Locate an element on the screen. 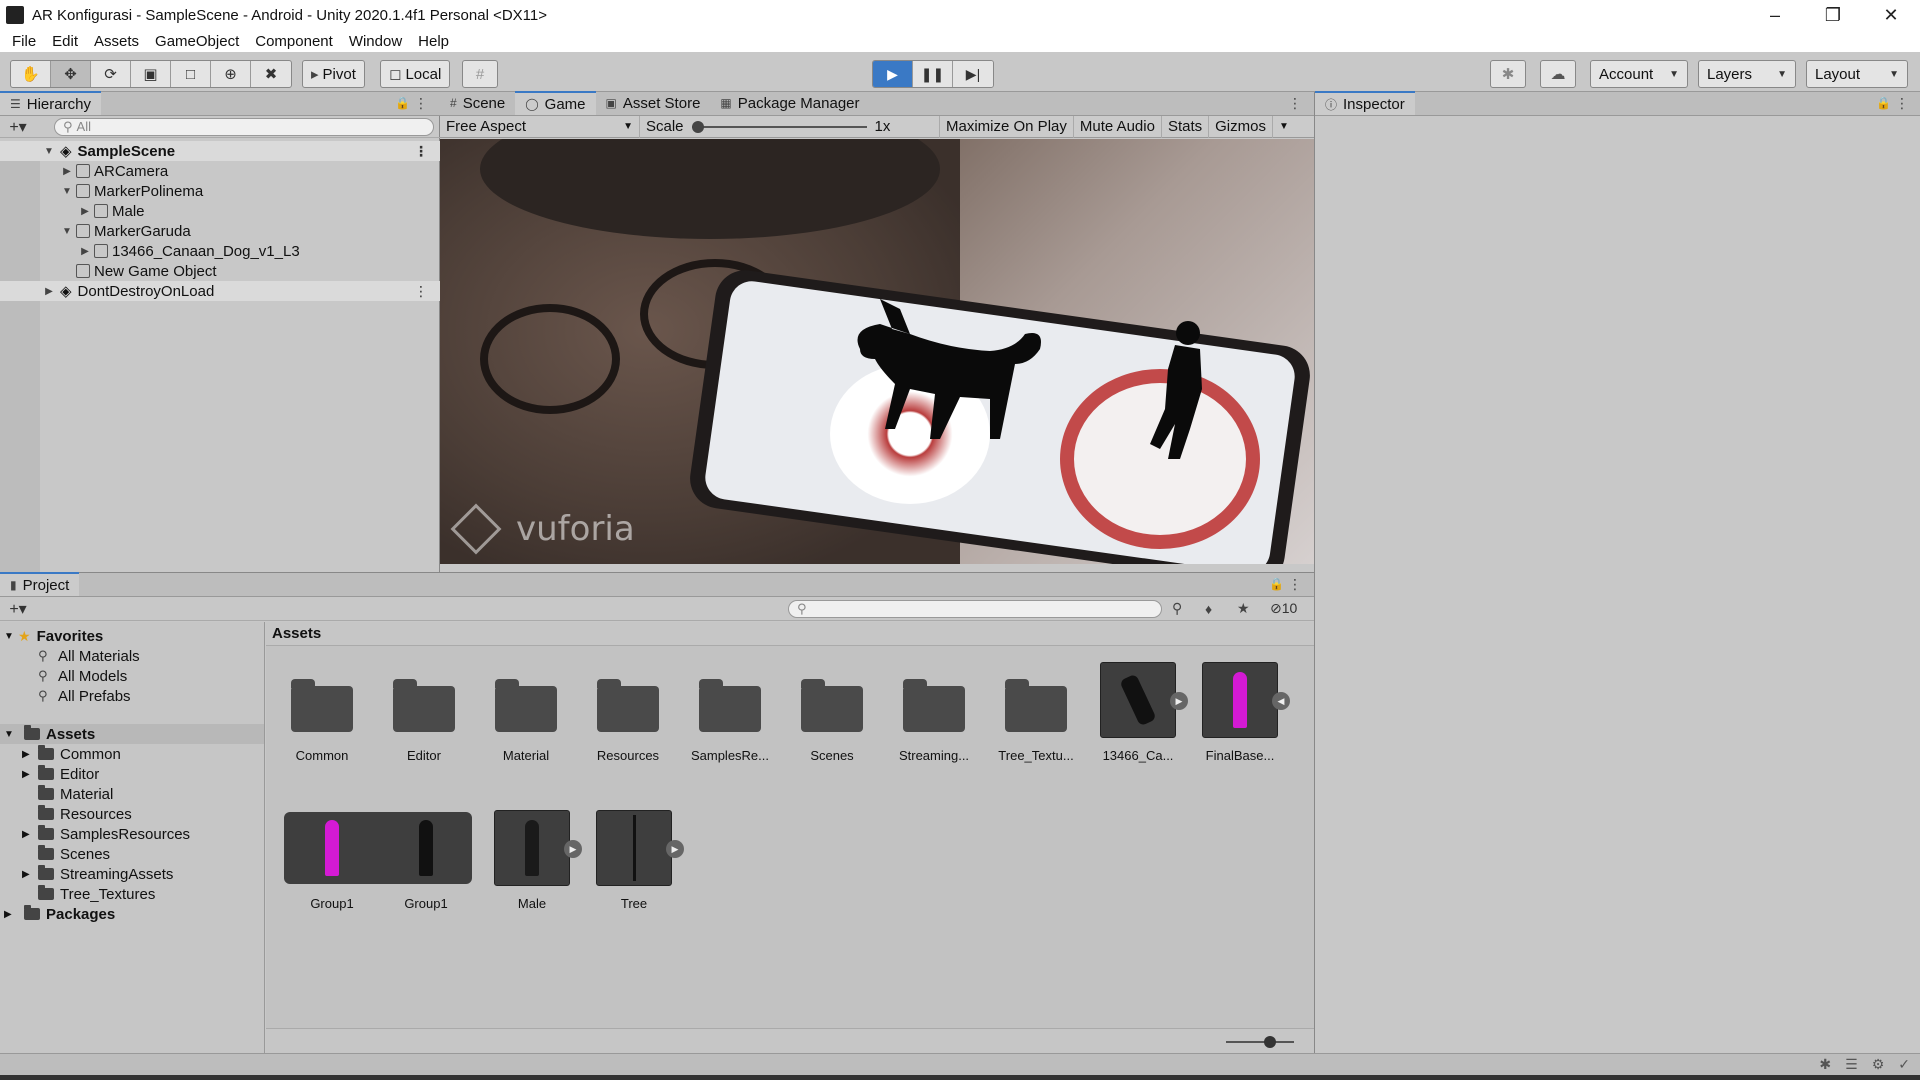 This screenshot has width=1920, height=1080. tree-item-common: ▶ Common is located at coordinates (132, 754).